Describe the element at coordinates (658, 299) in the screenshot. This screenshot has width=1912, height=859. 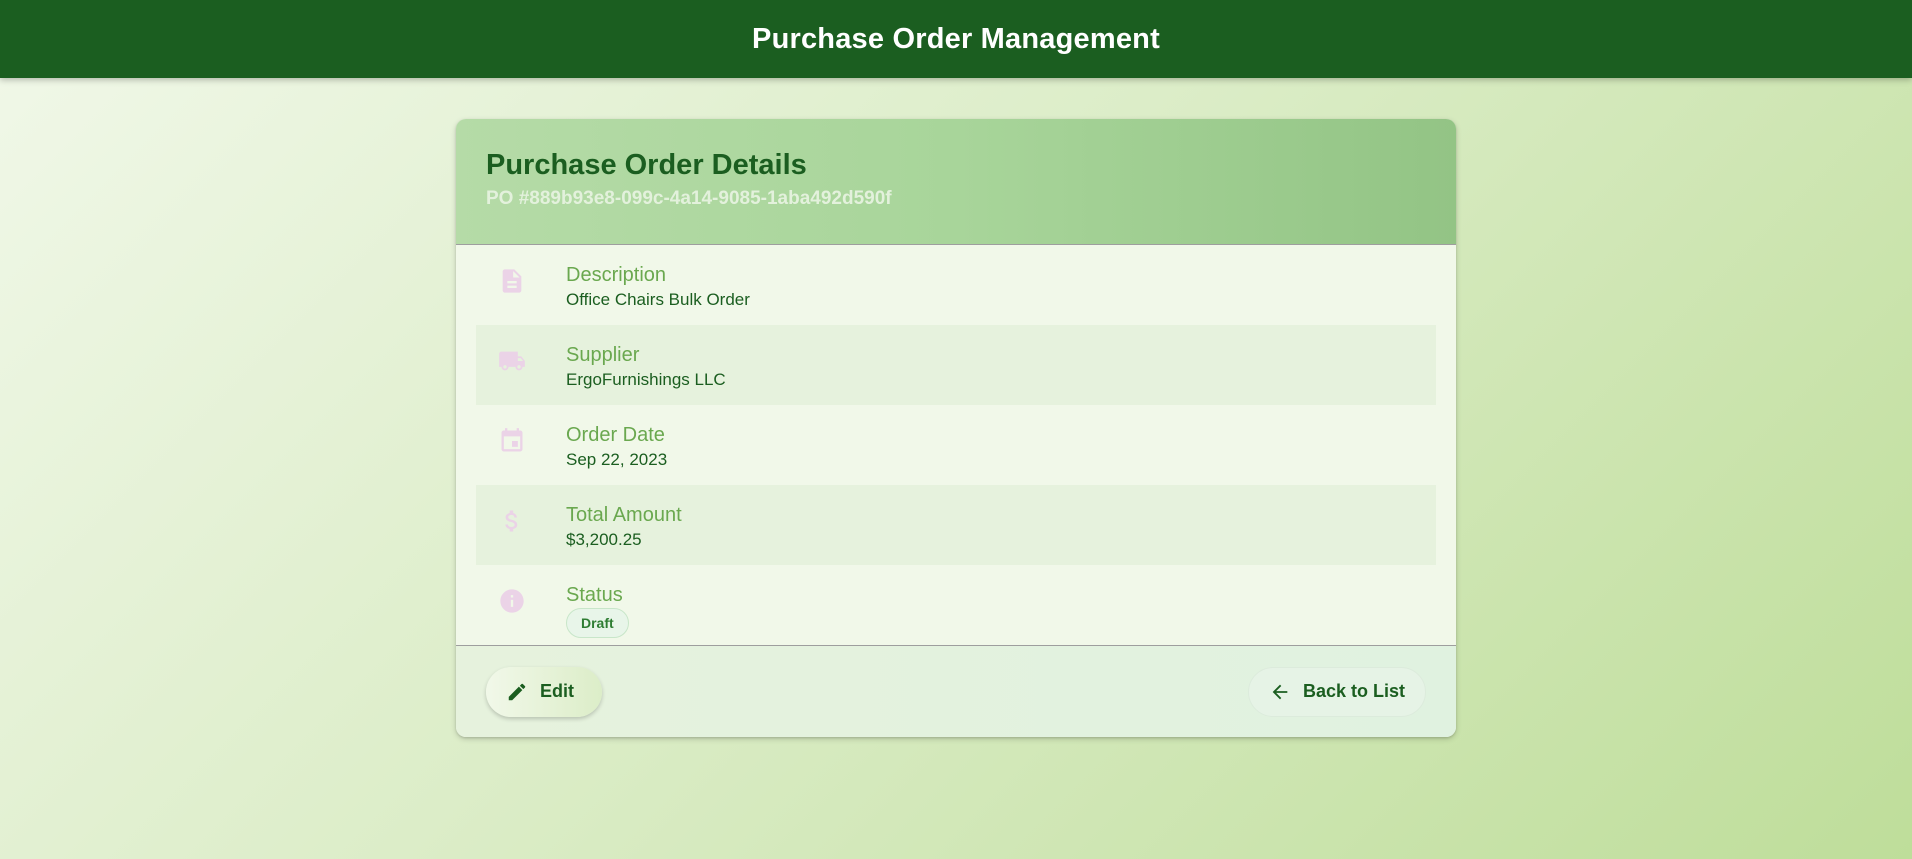
I see `description-value: Office Chairs Bulk Order` at that location.